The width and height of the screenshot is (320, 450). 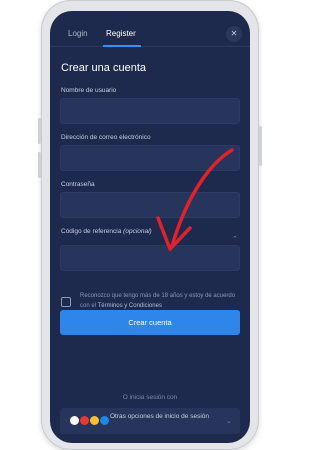 What do you see at coordinates (150, 258) in the screenshot?
I see `referral-code-field` at bounding box center [150, 258].